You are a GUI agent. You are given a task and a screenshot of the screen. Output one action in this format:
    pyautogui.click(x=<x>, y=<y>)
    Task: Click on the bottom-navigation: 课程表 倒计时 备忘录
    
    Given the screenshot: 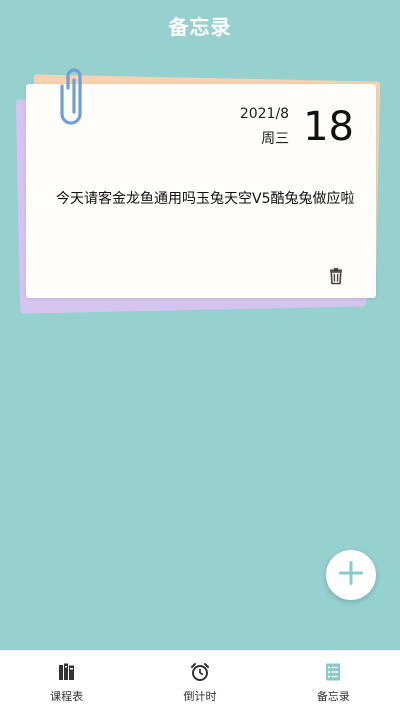 What is the action you would take?
    pyautogui.click(x=200, y=680)
    